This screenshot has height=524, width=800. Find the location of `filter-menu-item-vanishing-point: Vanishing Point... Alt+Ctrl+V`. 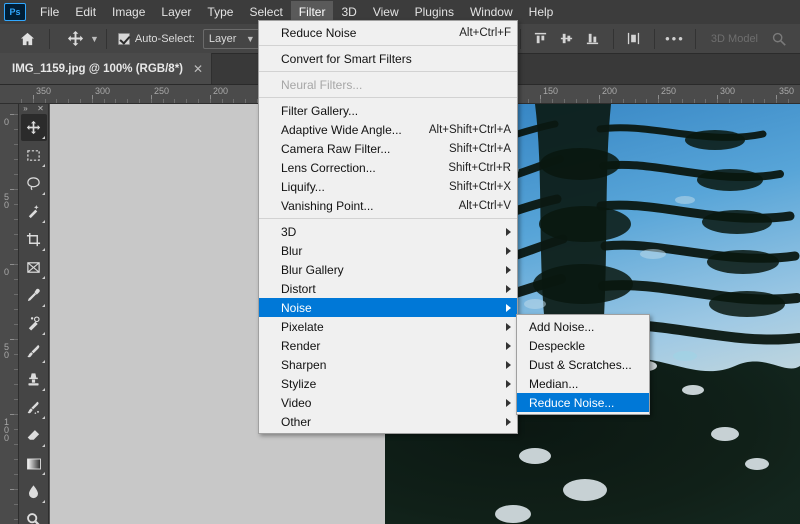

filter-menu-item-vanishing-point: Vanishing Point... Alt+Ctrl+V is located at coordinates (388, 205).